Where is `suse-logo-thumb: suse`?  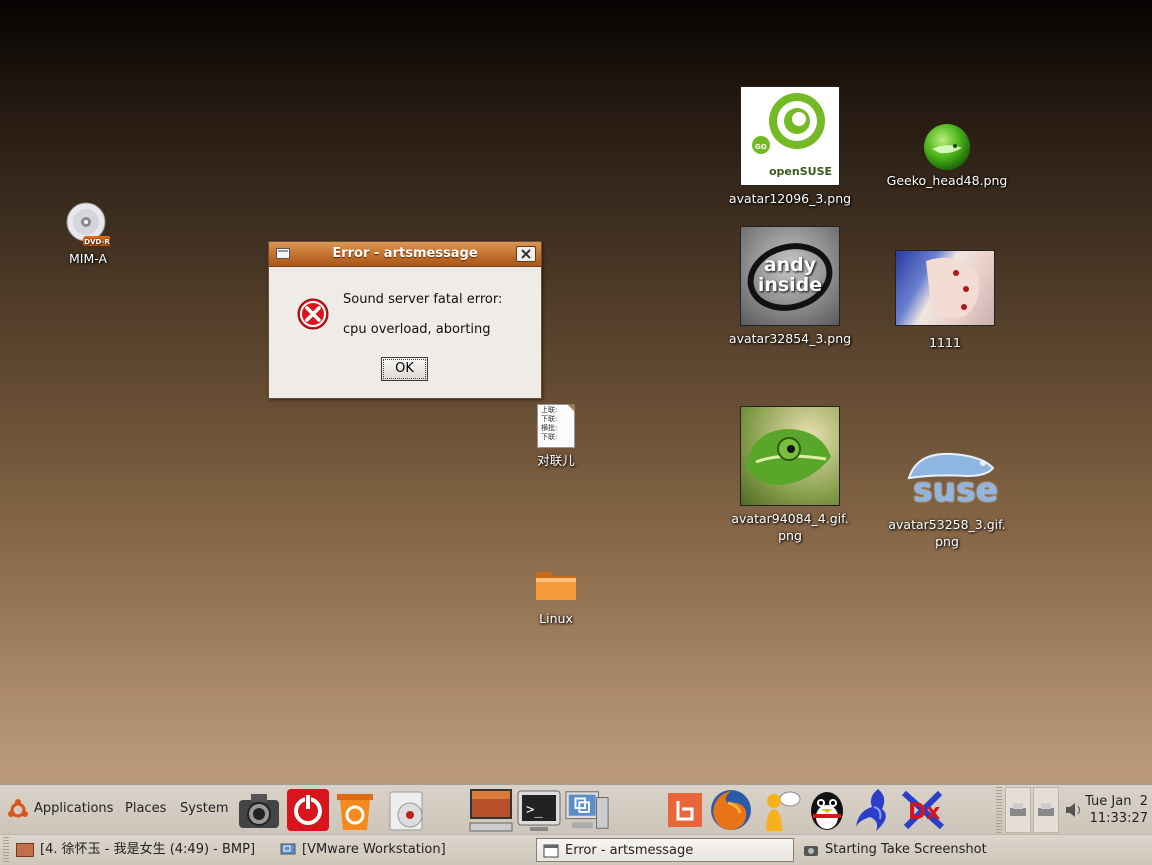 suse-logo-thumb: suse is located at coordinates (948, 478).